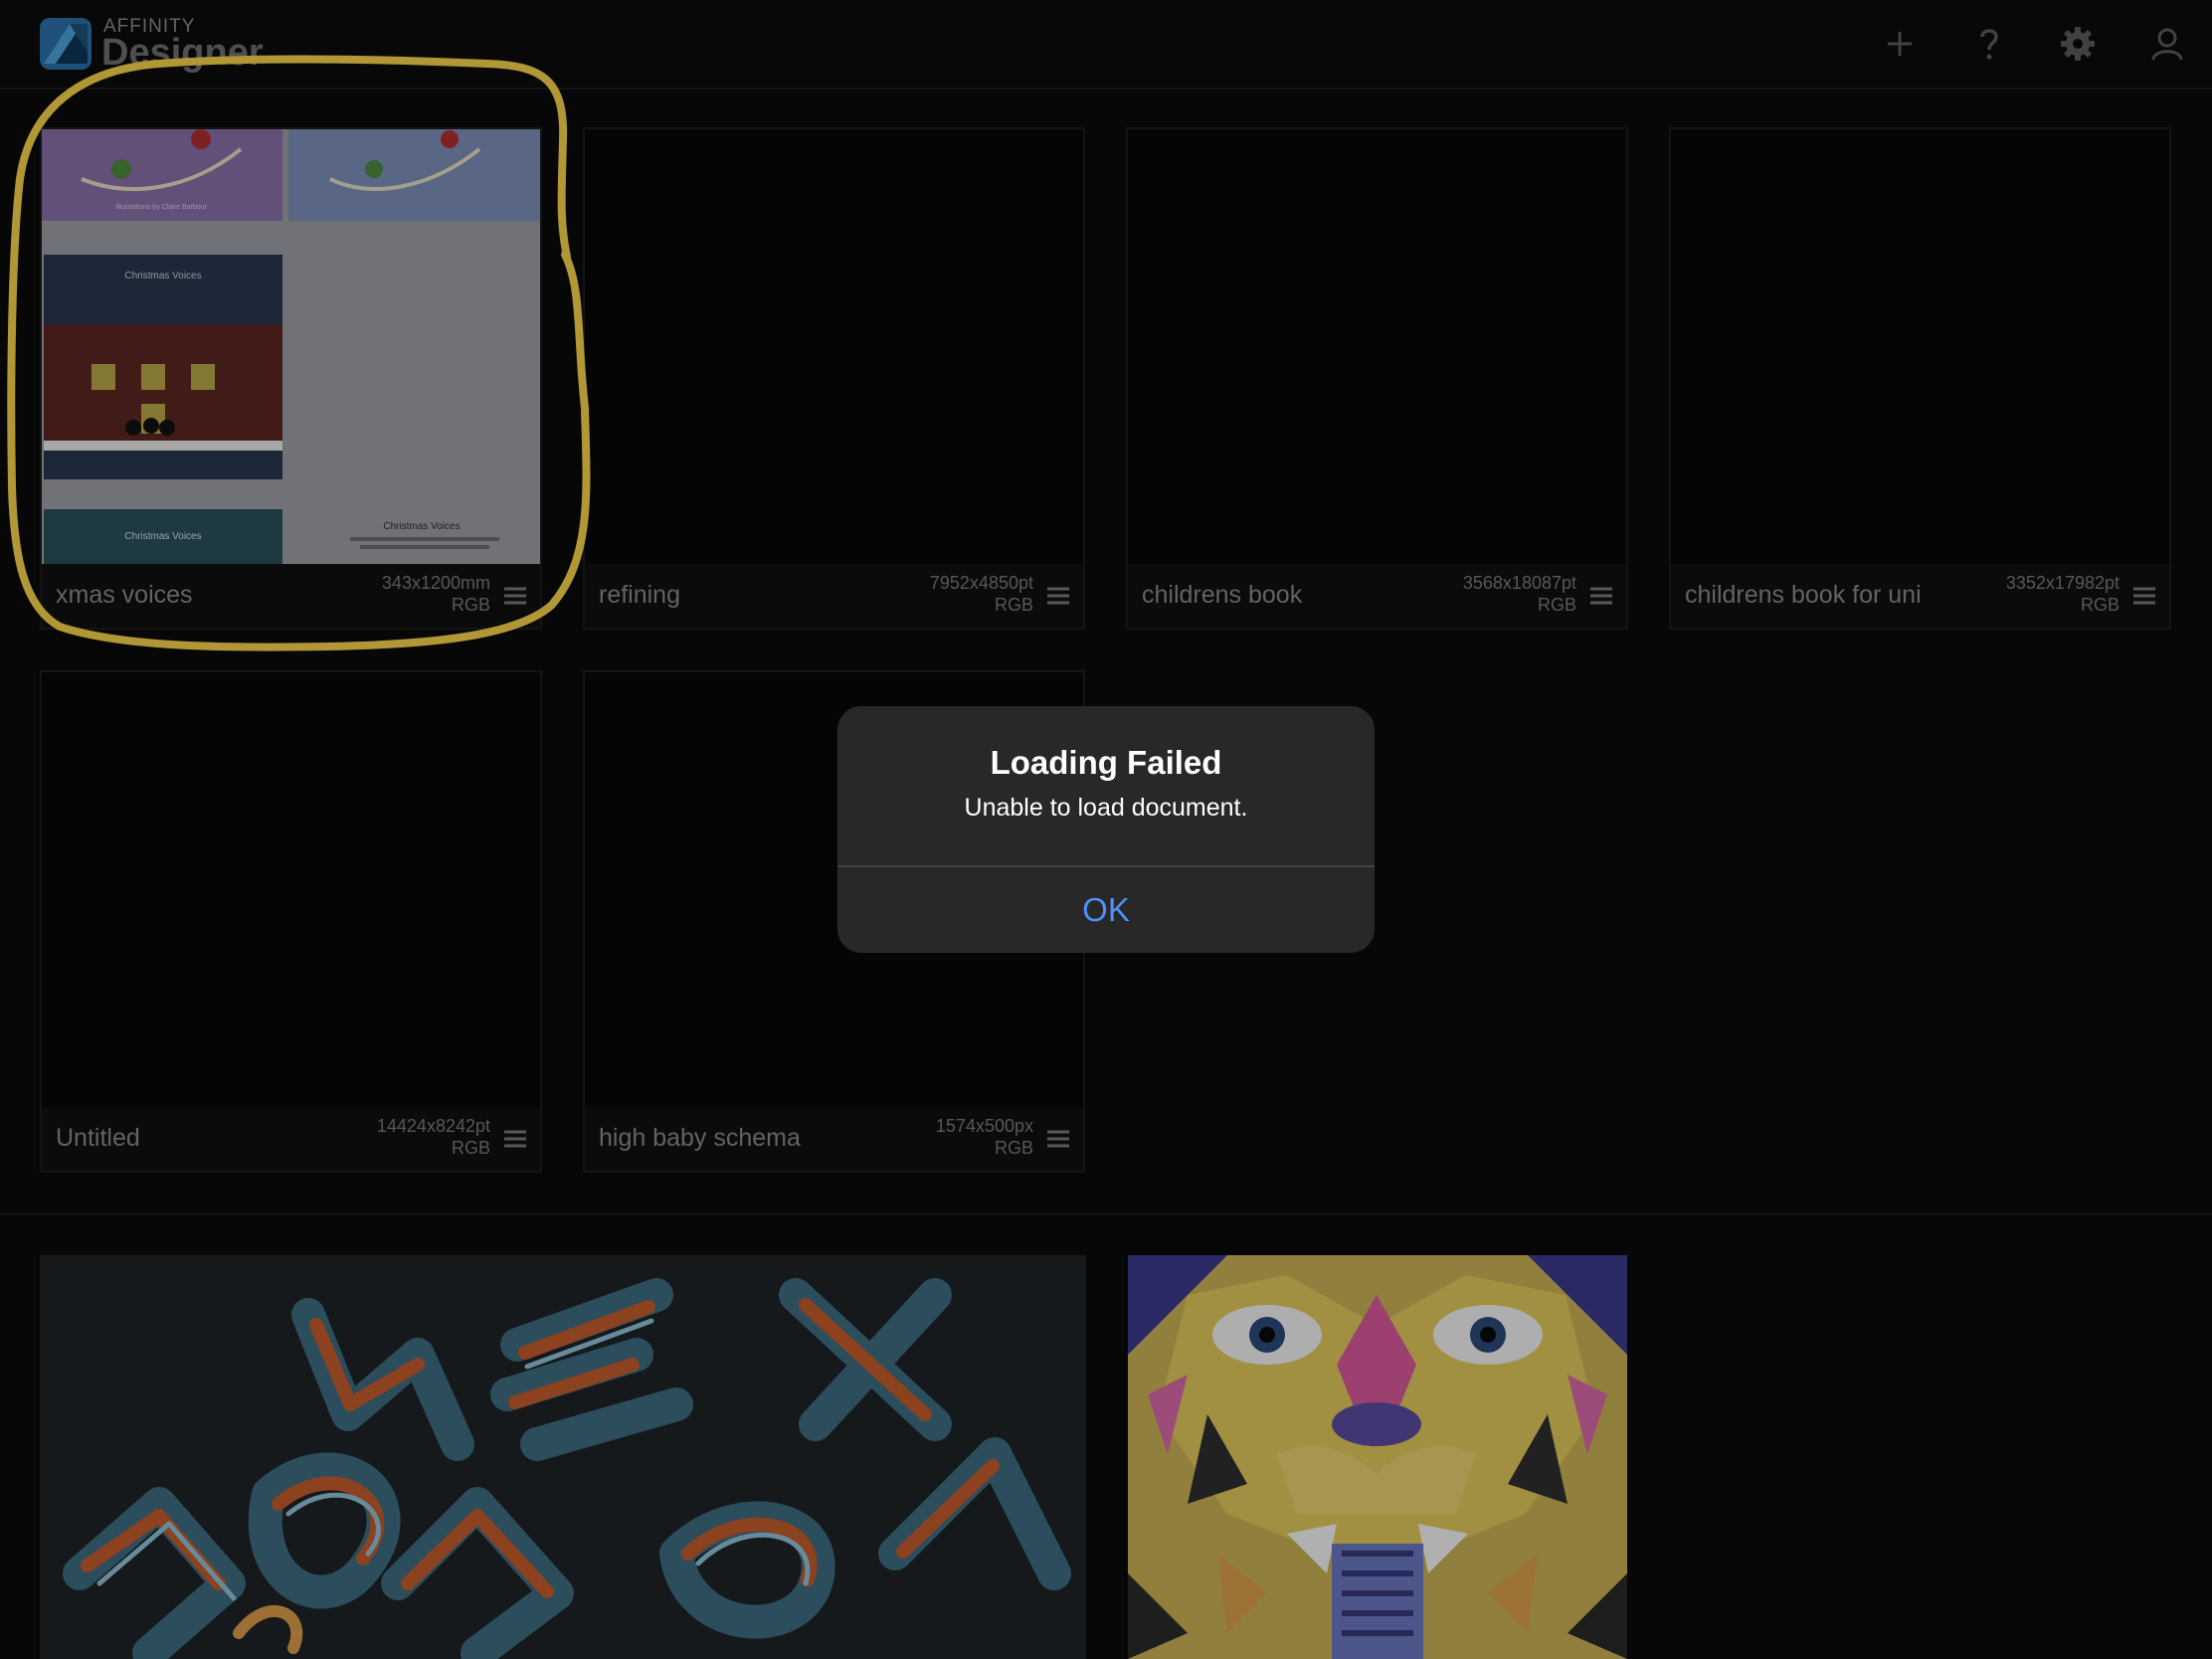 This screenshot has height=1659, width=2212. What do you see at coordinates (834, 378) in the screenshot?
I see `document-card: refining 7952x4850pt RGB` at bounding box center [834, 378].